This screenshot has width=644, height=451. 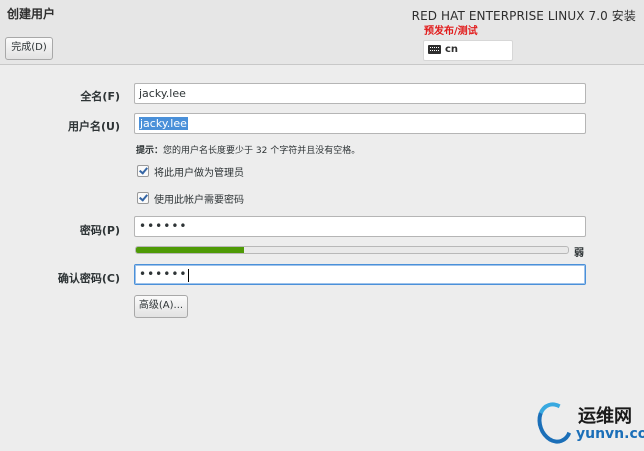 I want to click on text-caret, so click(x=189, y=275).